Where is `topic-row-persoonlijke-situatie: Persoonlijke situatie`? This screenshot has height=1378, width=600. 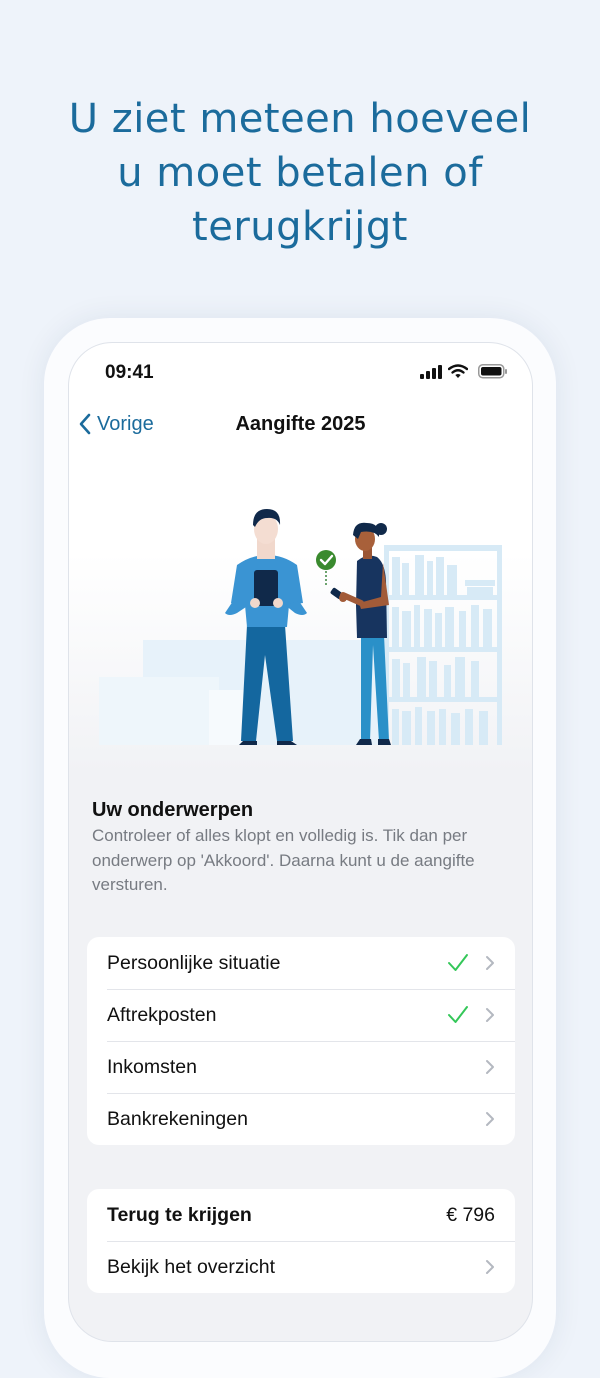 topic-row-persoonlijke-situatie: Persoonlijke situatie is located at coordinates (301, 963).